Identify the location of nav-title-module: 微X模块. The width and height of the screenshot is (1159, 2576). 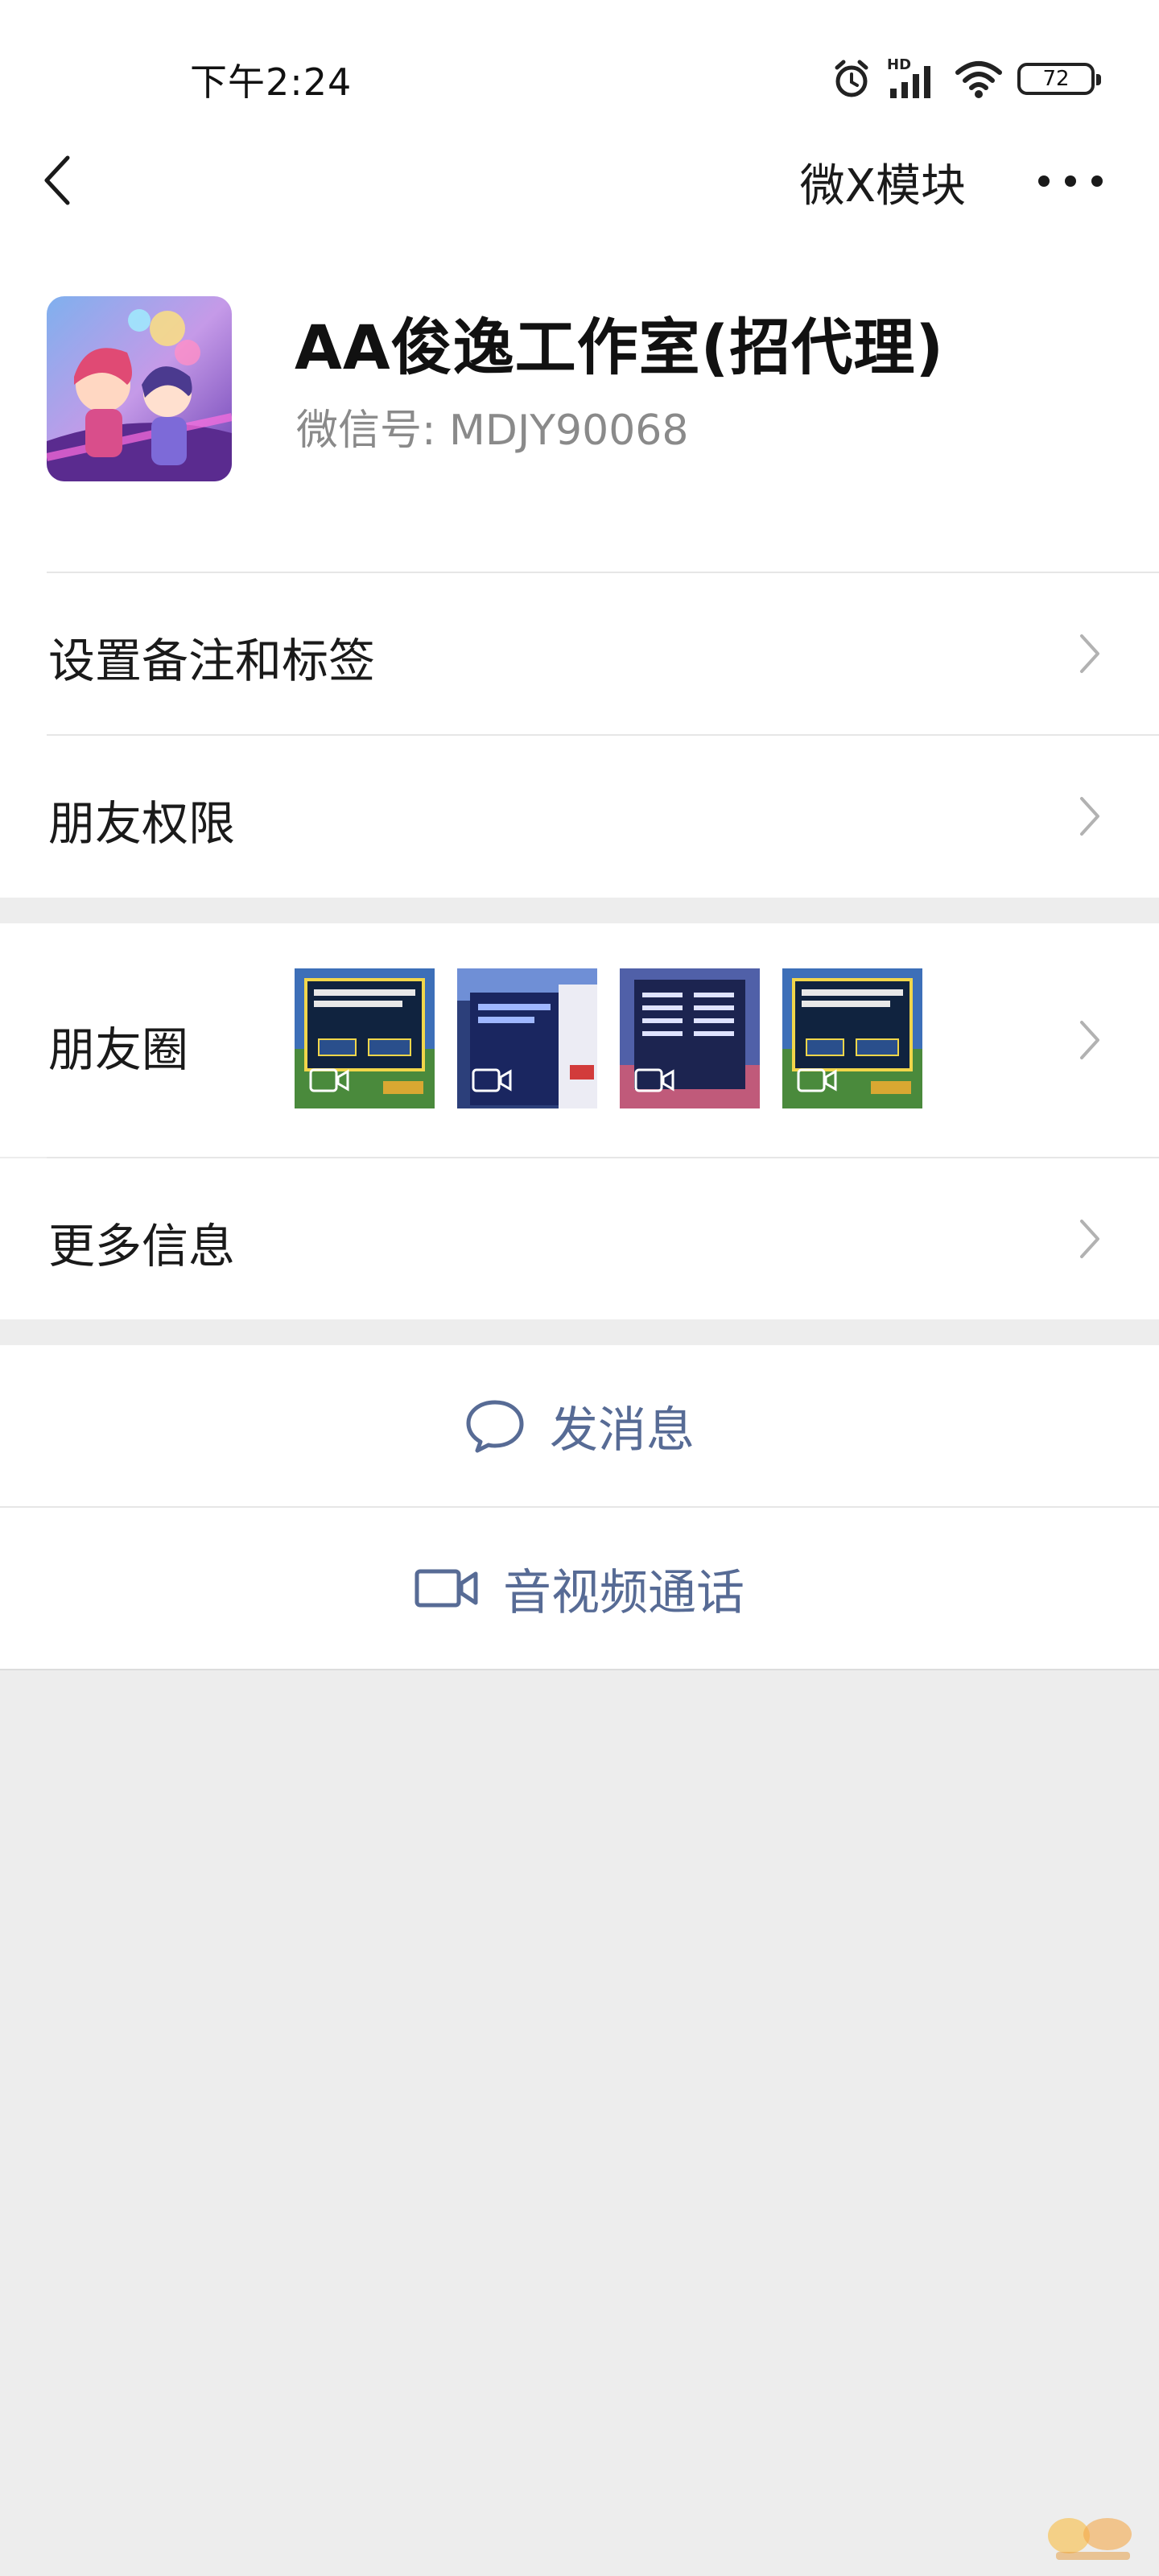
(883, 182).